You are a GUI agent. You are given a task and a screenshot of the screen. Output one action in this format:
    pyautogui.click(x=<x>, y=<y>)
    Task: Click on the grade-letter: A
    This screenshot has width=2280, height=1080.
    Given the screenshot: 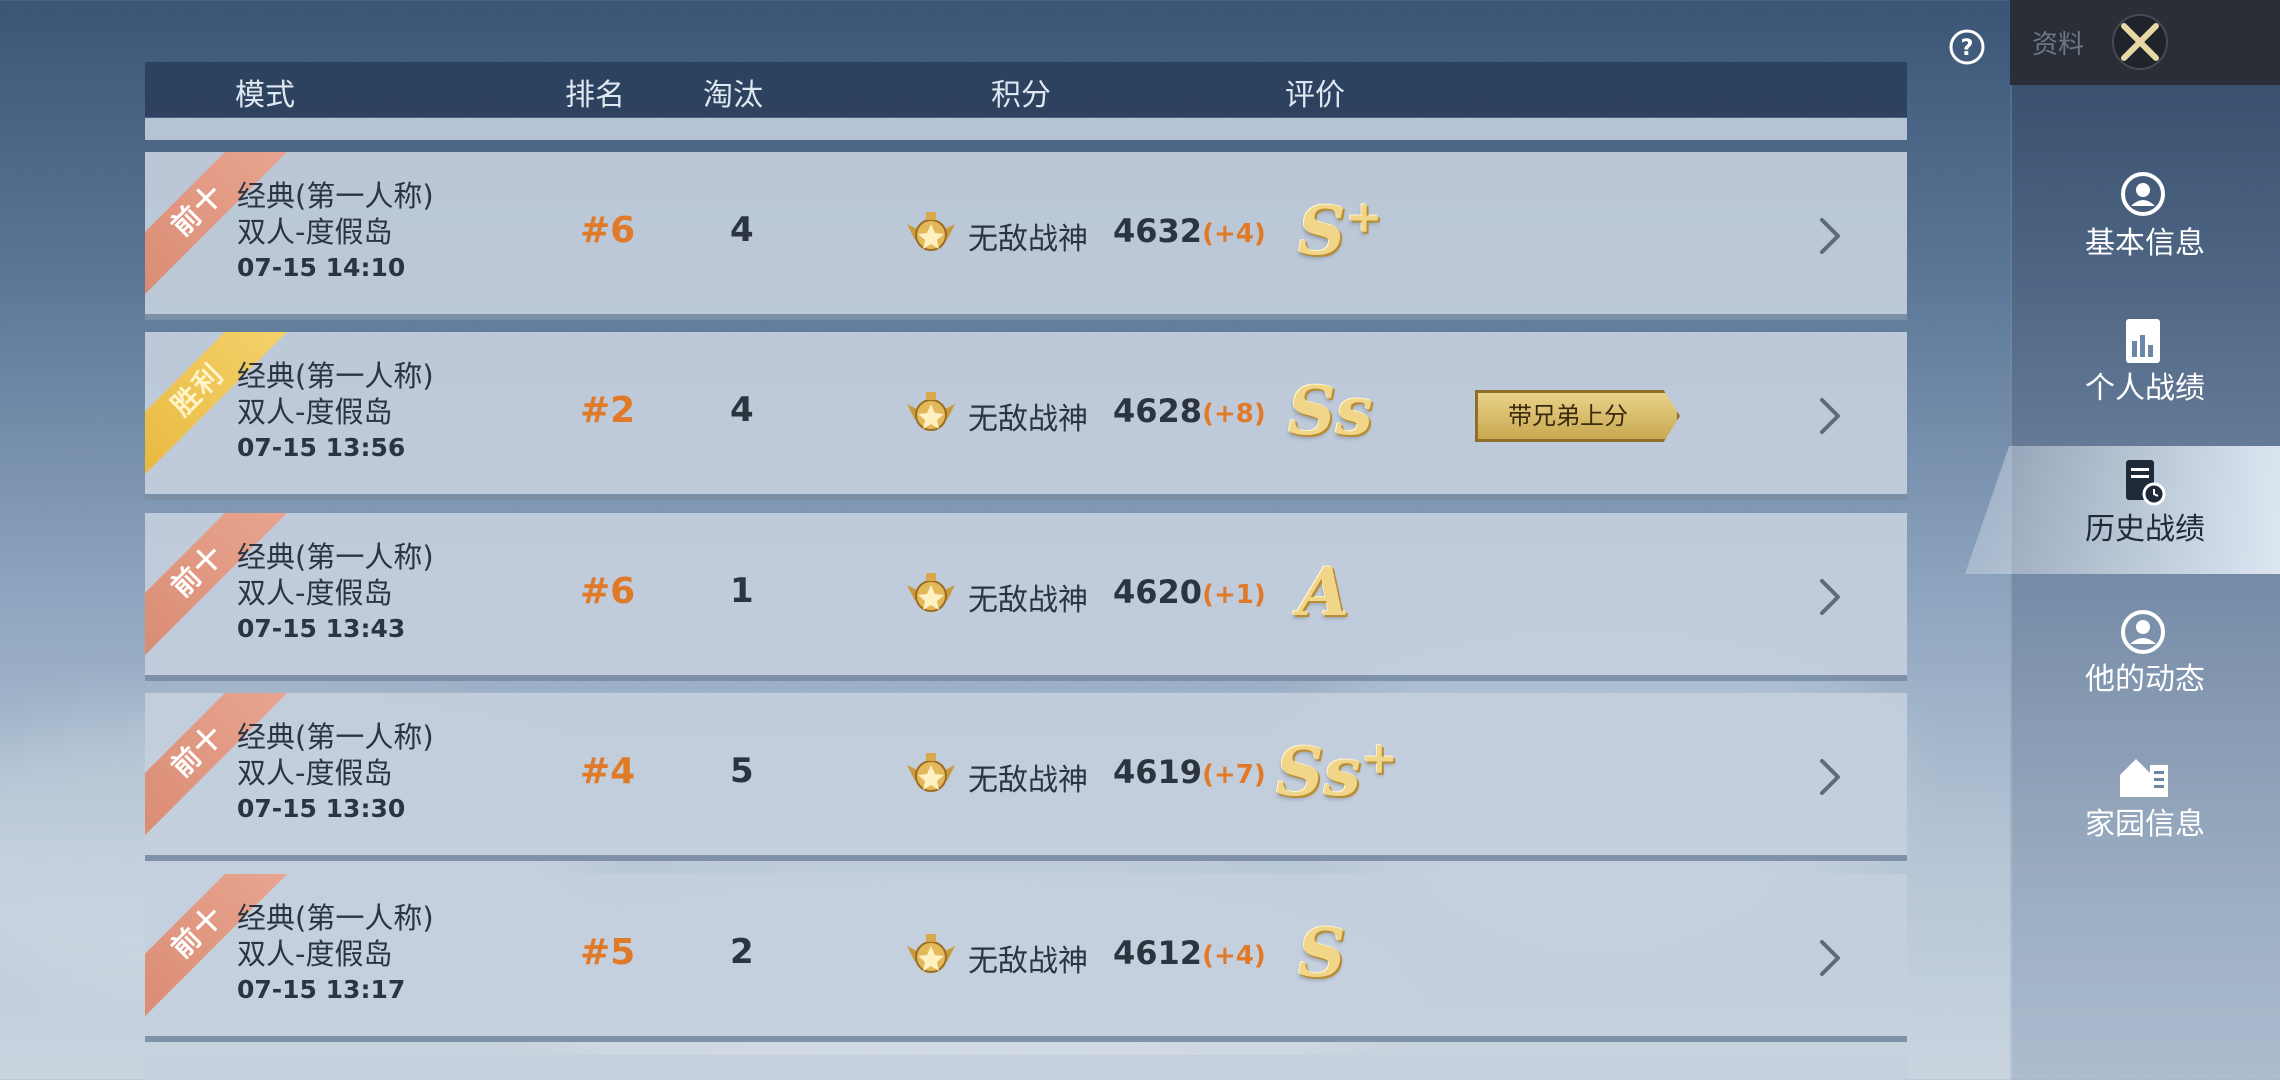 What is the action you would take?
    pyautogui.click(x=1324, y=592)
    